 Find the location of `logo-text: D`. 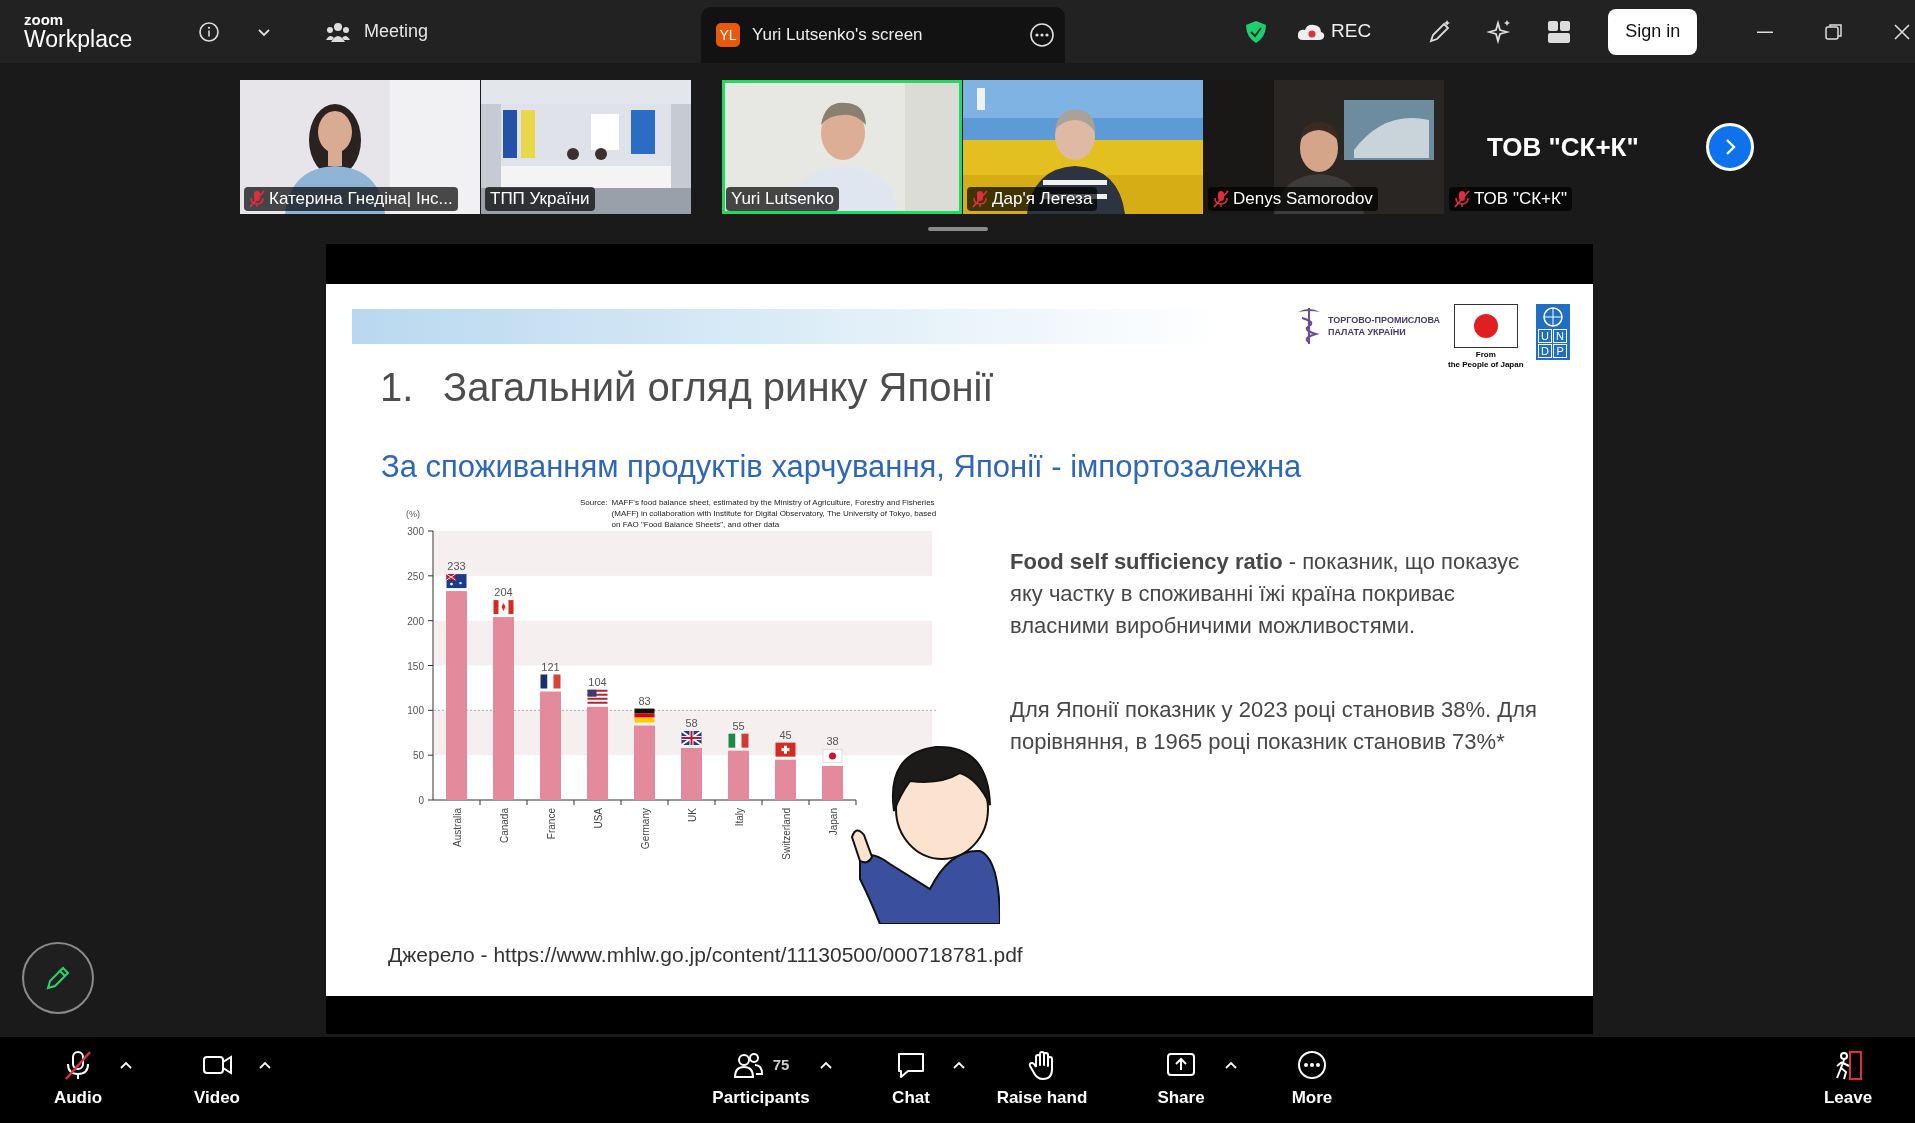

logo-text: D is located at coordinates (1545, 351).